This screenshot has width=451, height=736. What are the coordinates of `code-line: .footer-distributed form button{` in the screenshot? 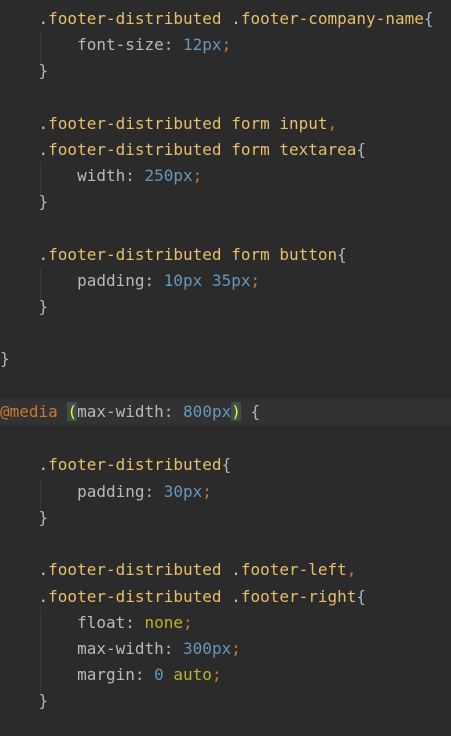 It's located at (225, 255).